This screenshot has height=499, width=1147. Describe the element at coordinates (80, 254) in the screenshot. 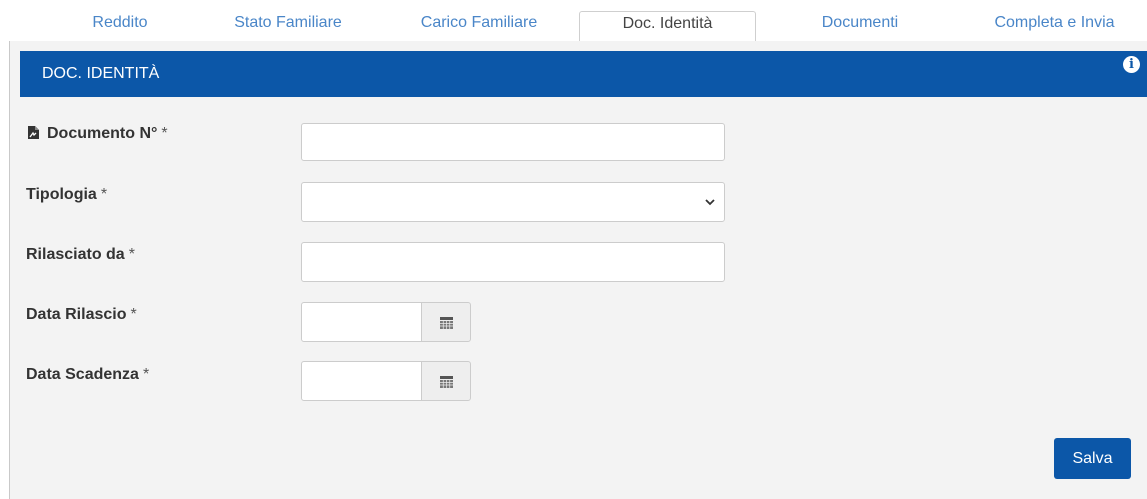

I see `rilasciato-da-label: Rilasciato da *` at that location.